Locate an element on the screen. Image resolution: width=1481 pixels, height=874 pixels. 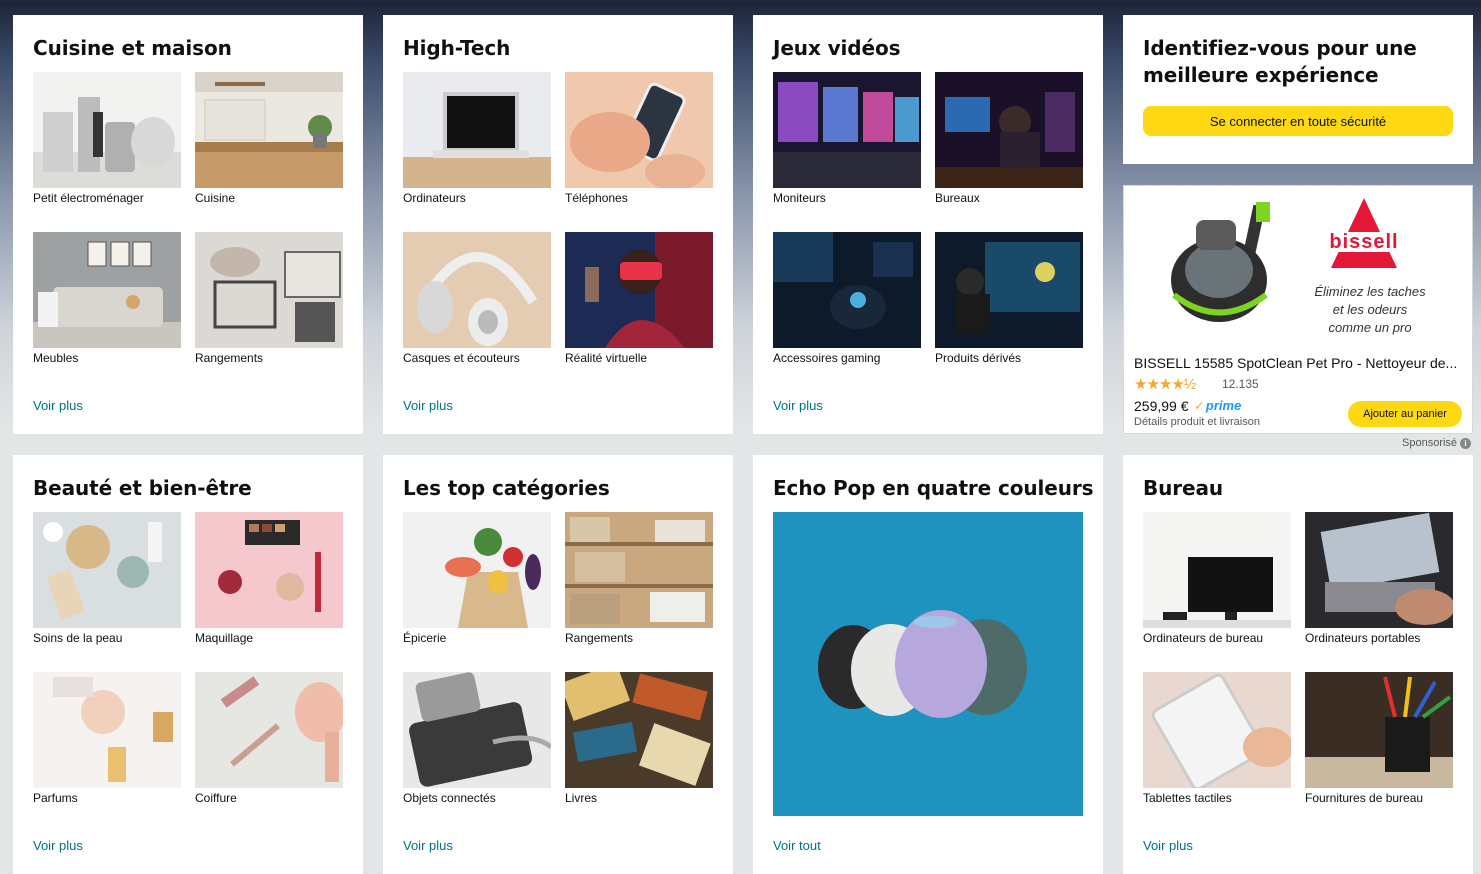
tile-tablettes: Tablettes tactiles is located at coordinates (1217, 739).